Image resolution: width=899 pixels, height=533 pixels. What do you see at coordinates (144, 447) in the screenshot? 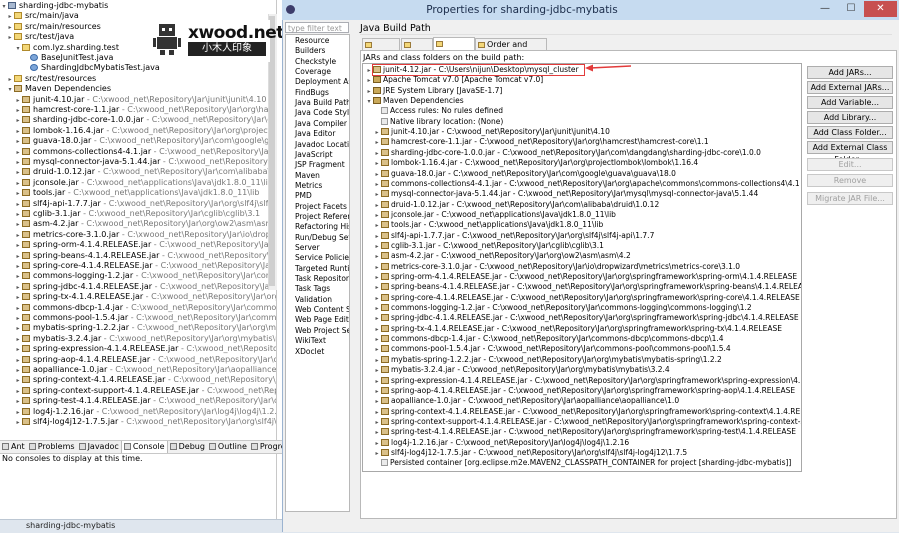
I see `bottom-tab-console: Console` at bounding box center [144, 447].